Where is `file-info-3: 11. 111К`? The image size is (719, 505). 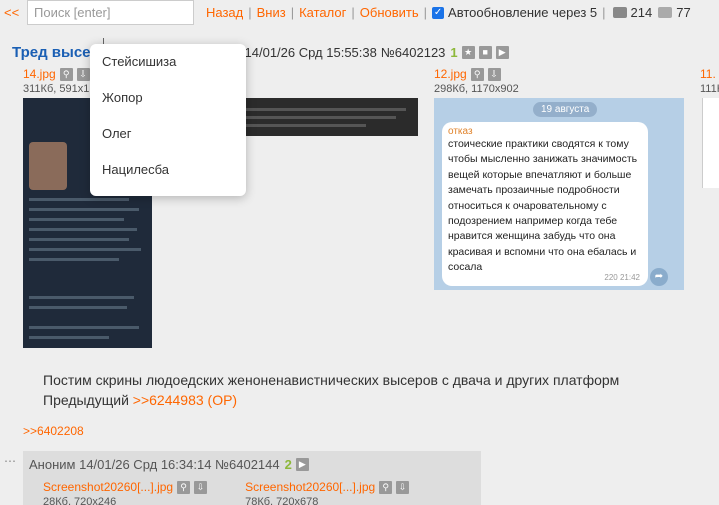
file-info-3: 11. 111К is located at coordinates (709, 81).